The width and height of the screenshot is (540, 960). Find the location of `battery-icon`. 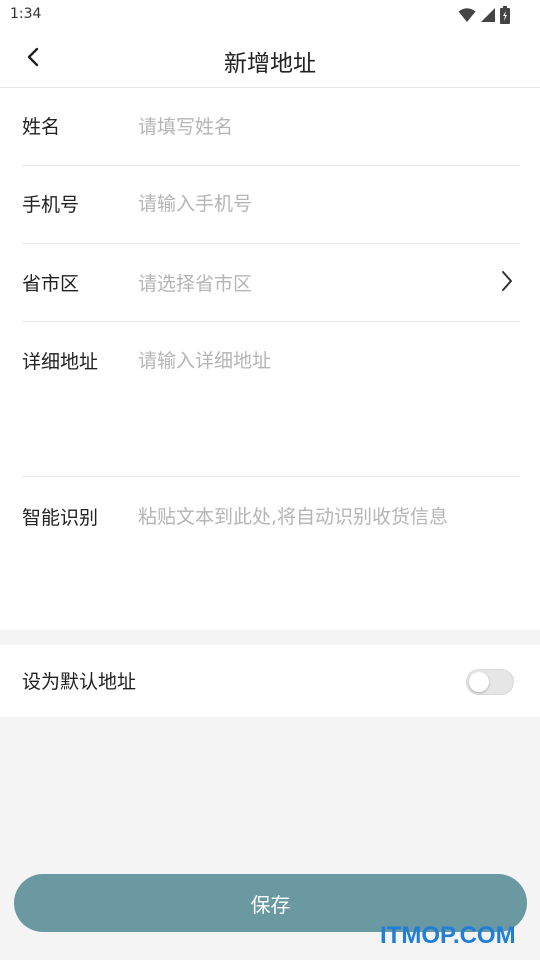

battery-icon is located at coordinates (505, 15).